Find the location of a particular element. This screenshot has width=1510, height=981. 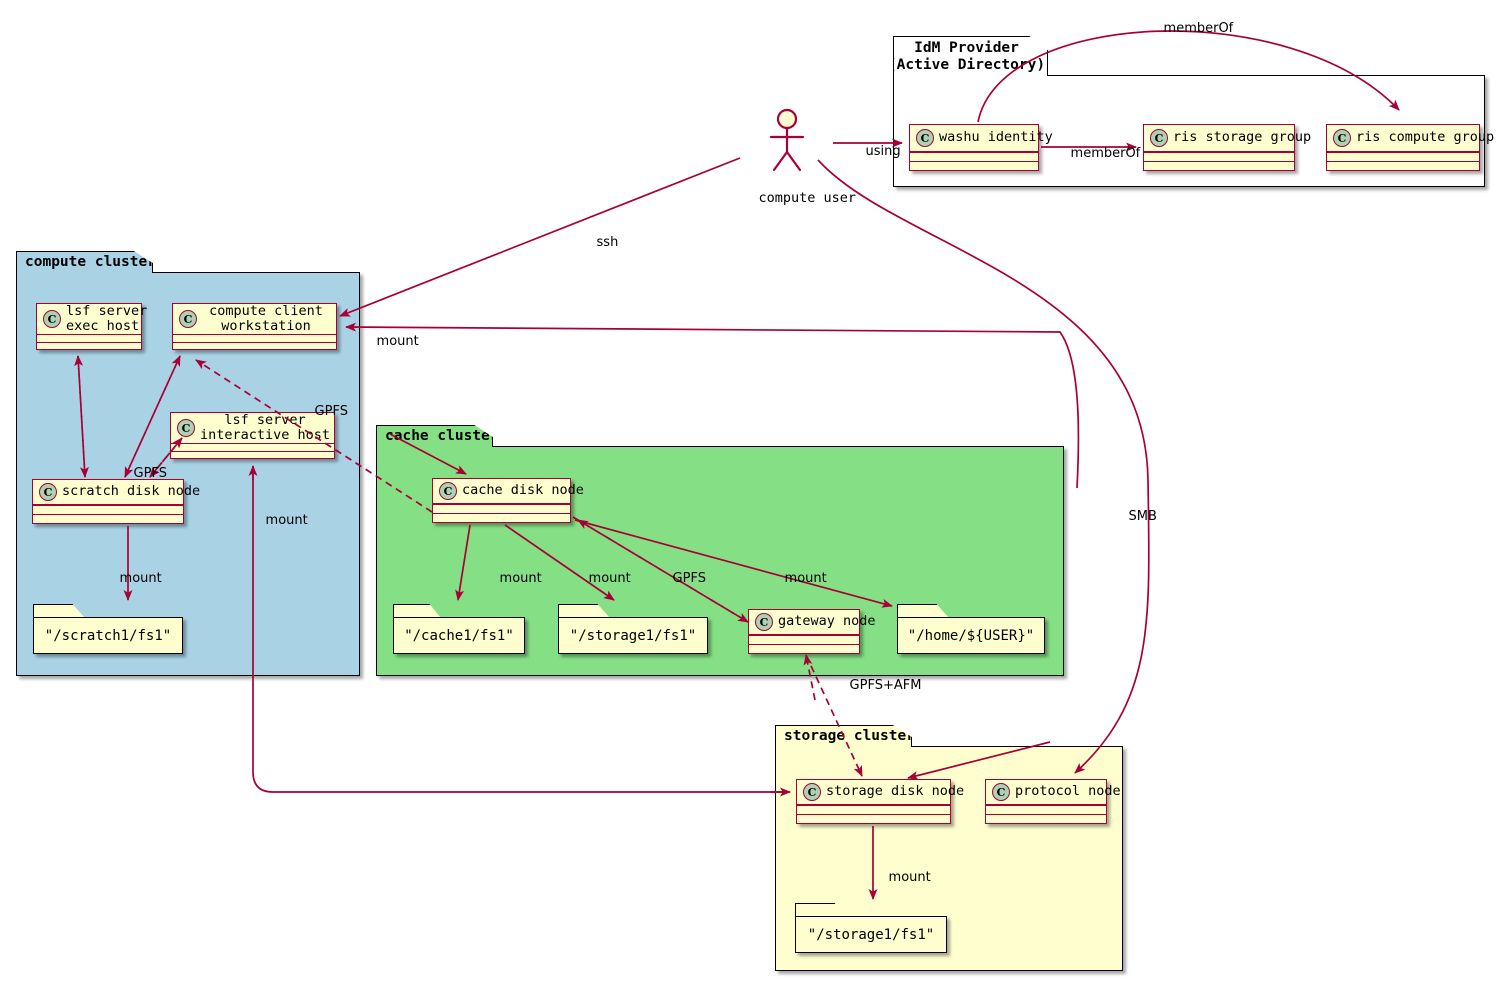

edge-ssh is located at coordinates (540, 237).